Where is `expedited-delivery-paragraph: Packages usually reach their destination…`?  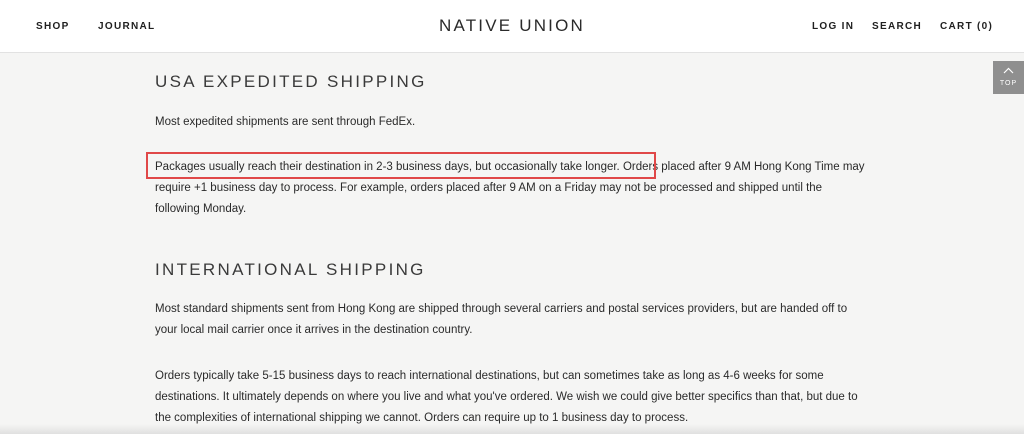 expedited-delivery-paragraph: Packages usually reach their destination… is located at coordinates (510, 188).